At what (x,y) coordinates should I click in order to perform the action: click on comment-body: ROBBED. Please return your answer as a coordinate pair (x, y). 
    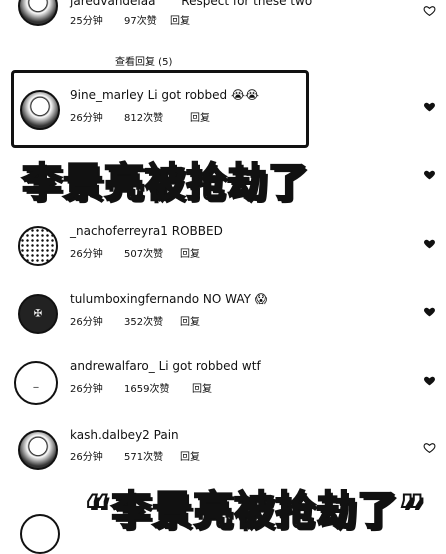
    Looking at the image, I should click on (197, 231).